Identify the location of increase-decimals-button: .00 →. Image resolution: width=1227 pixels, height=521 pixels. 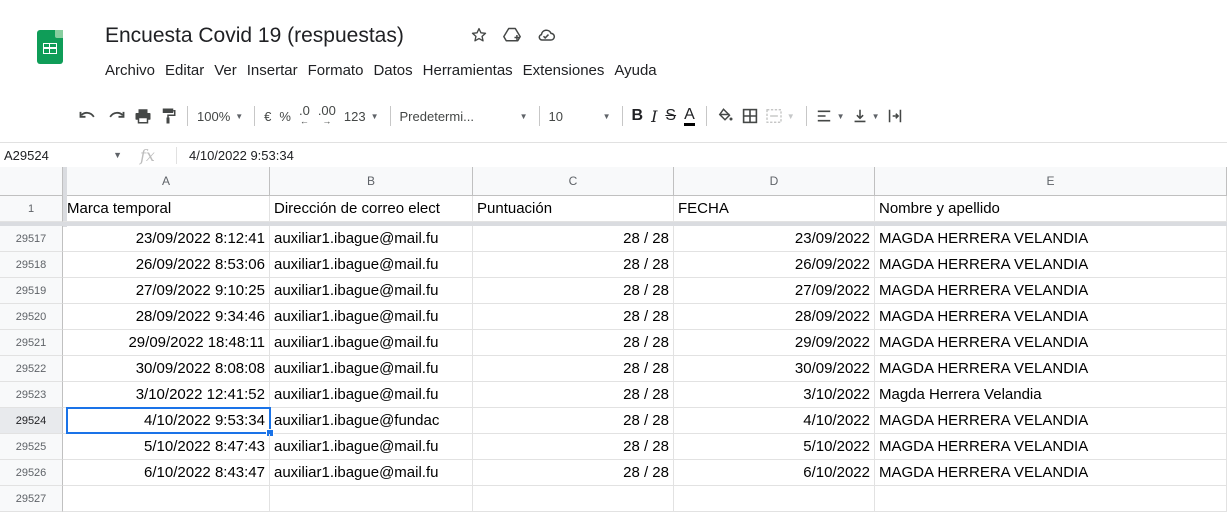
(327, 116).